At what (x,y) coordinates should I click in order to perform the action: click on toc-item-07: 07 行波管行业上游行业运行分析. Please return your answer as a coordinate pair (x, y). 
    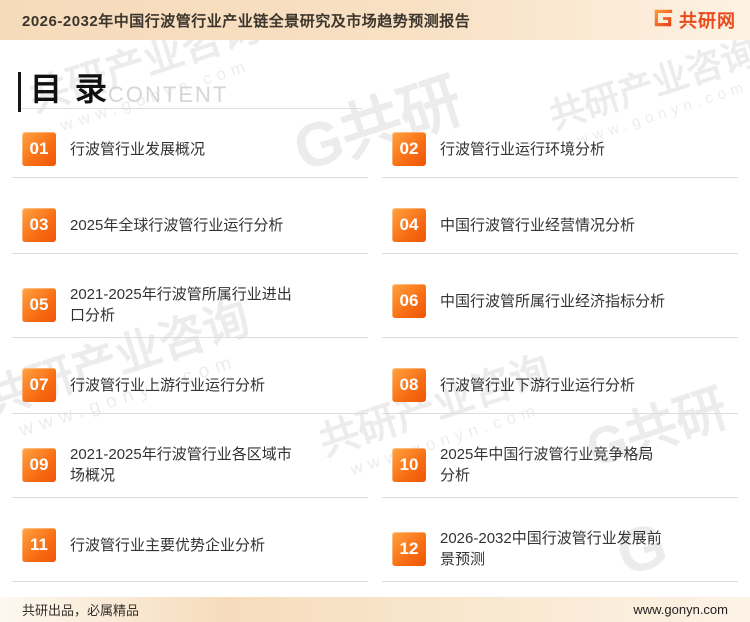
    Looking at the image, I should click on (190, 391).